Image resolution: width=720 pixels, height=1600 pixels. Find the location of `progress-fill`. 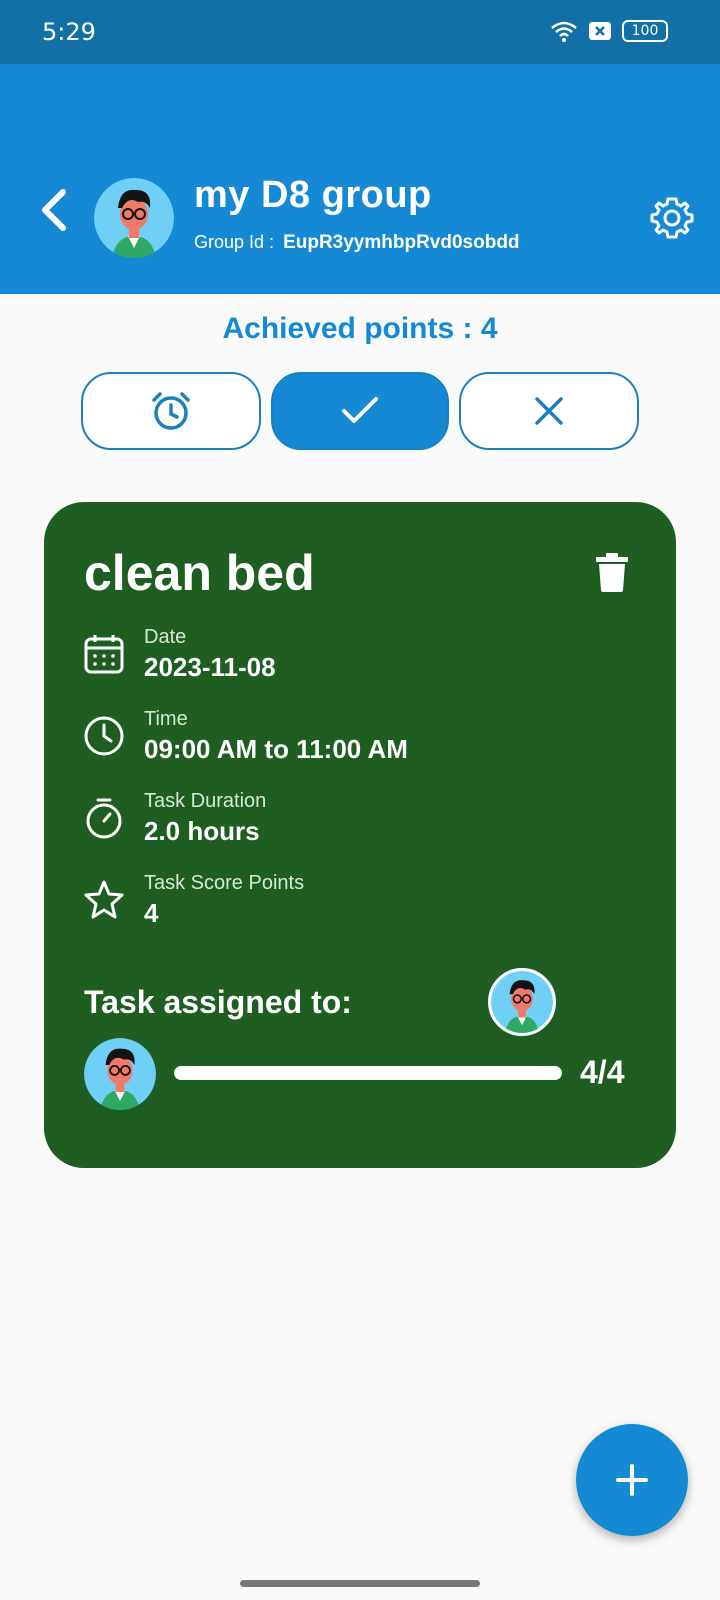

progress-fill is located at coordinates (368, 1073).